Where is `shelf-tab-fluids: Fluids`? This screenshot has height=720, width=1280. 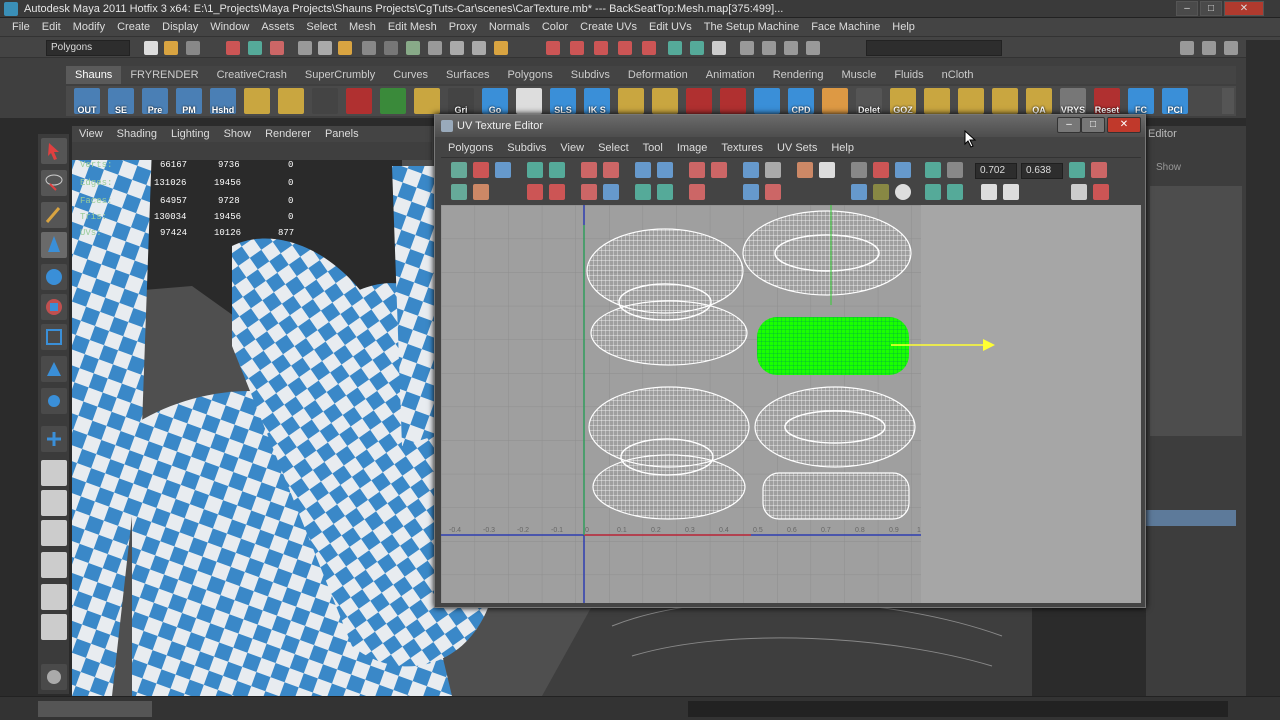
shelf-tab-fluids: Fluids is located at coordinates (908, 75).